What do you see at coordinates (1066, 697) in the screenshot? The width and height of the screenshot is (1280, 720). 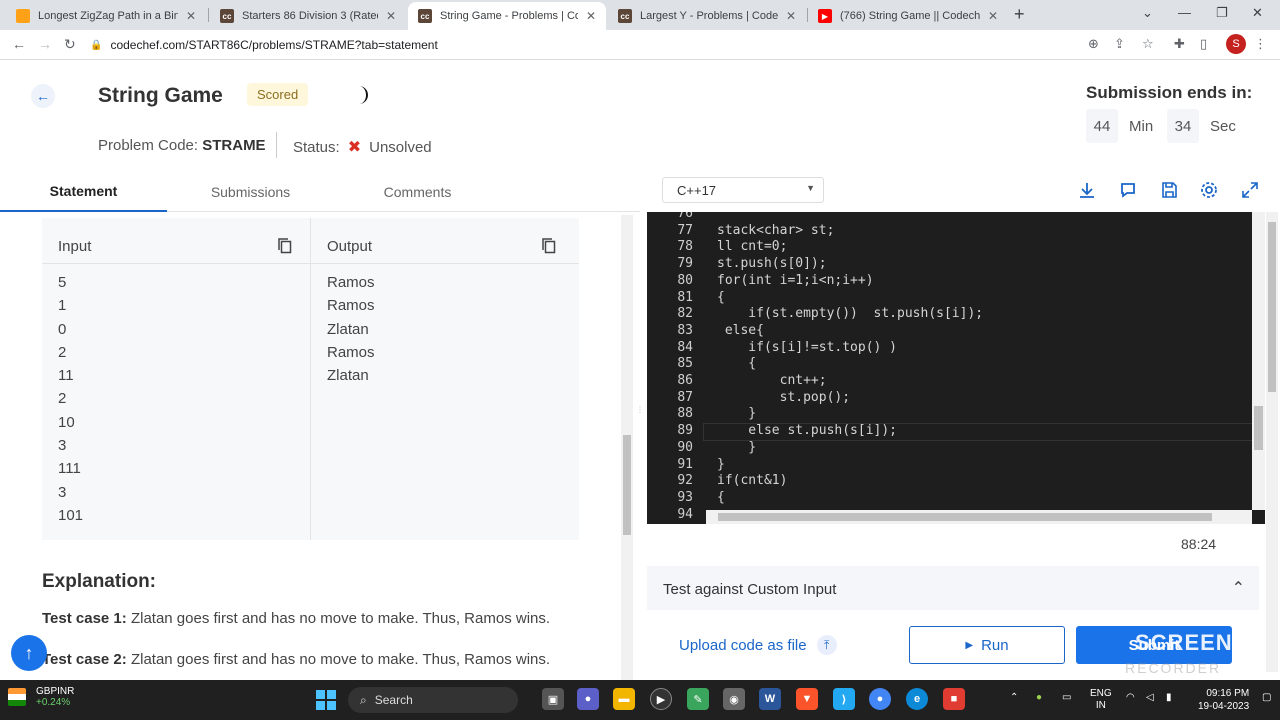 I see `tray-usb-icon: ▭` at bounding box center [1066, 697].